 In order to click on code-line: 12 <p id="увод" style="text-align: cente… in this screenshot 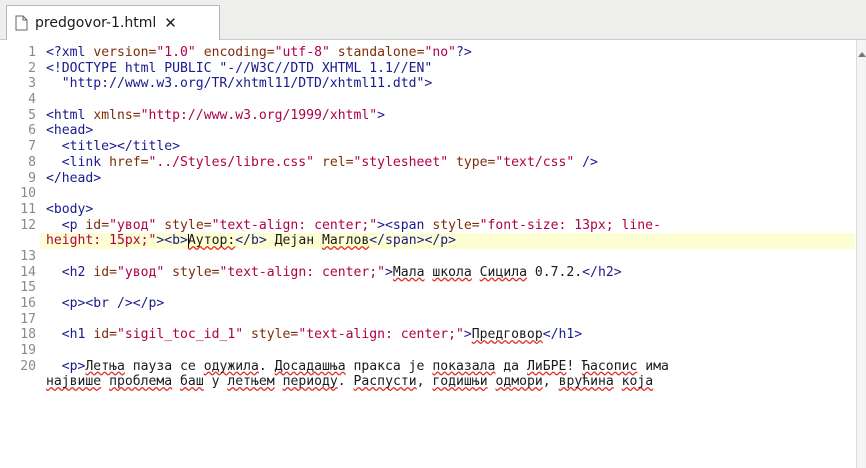, I will do `click(428, 226)`.